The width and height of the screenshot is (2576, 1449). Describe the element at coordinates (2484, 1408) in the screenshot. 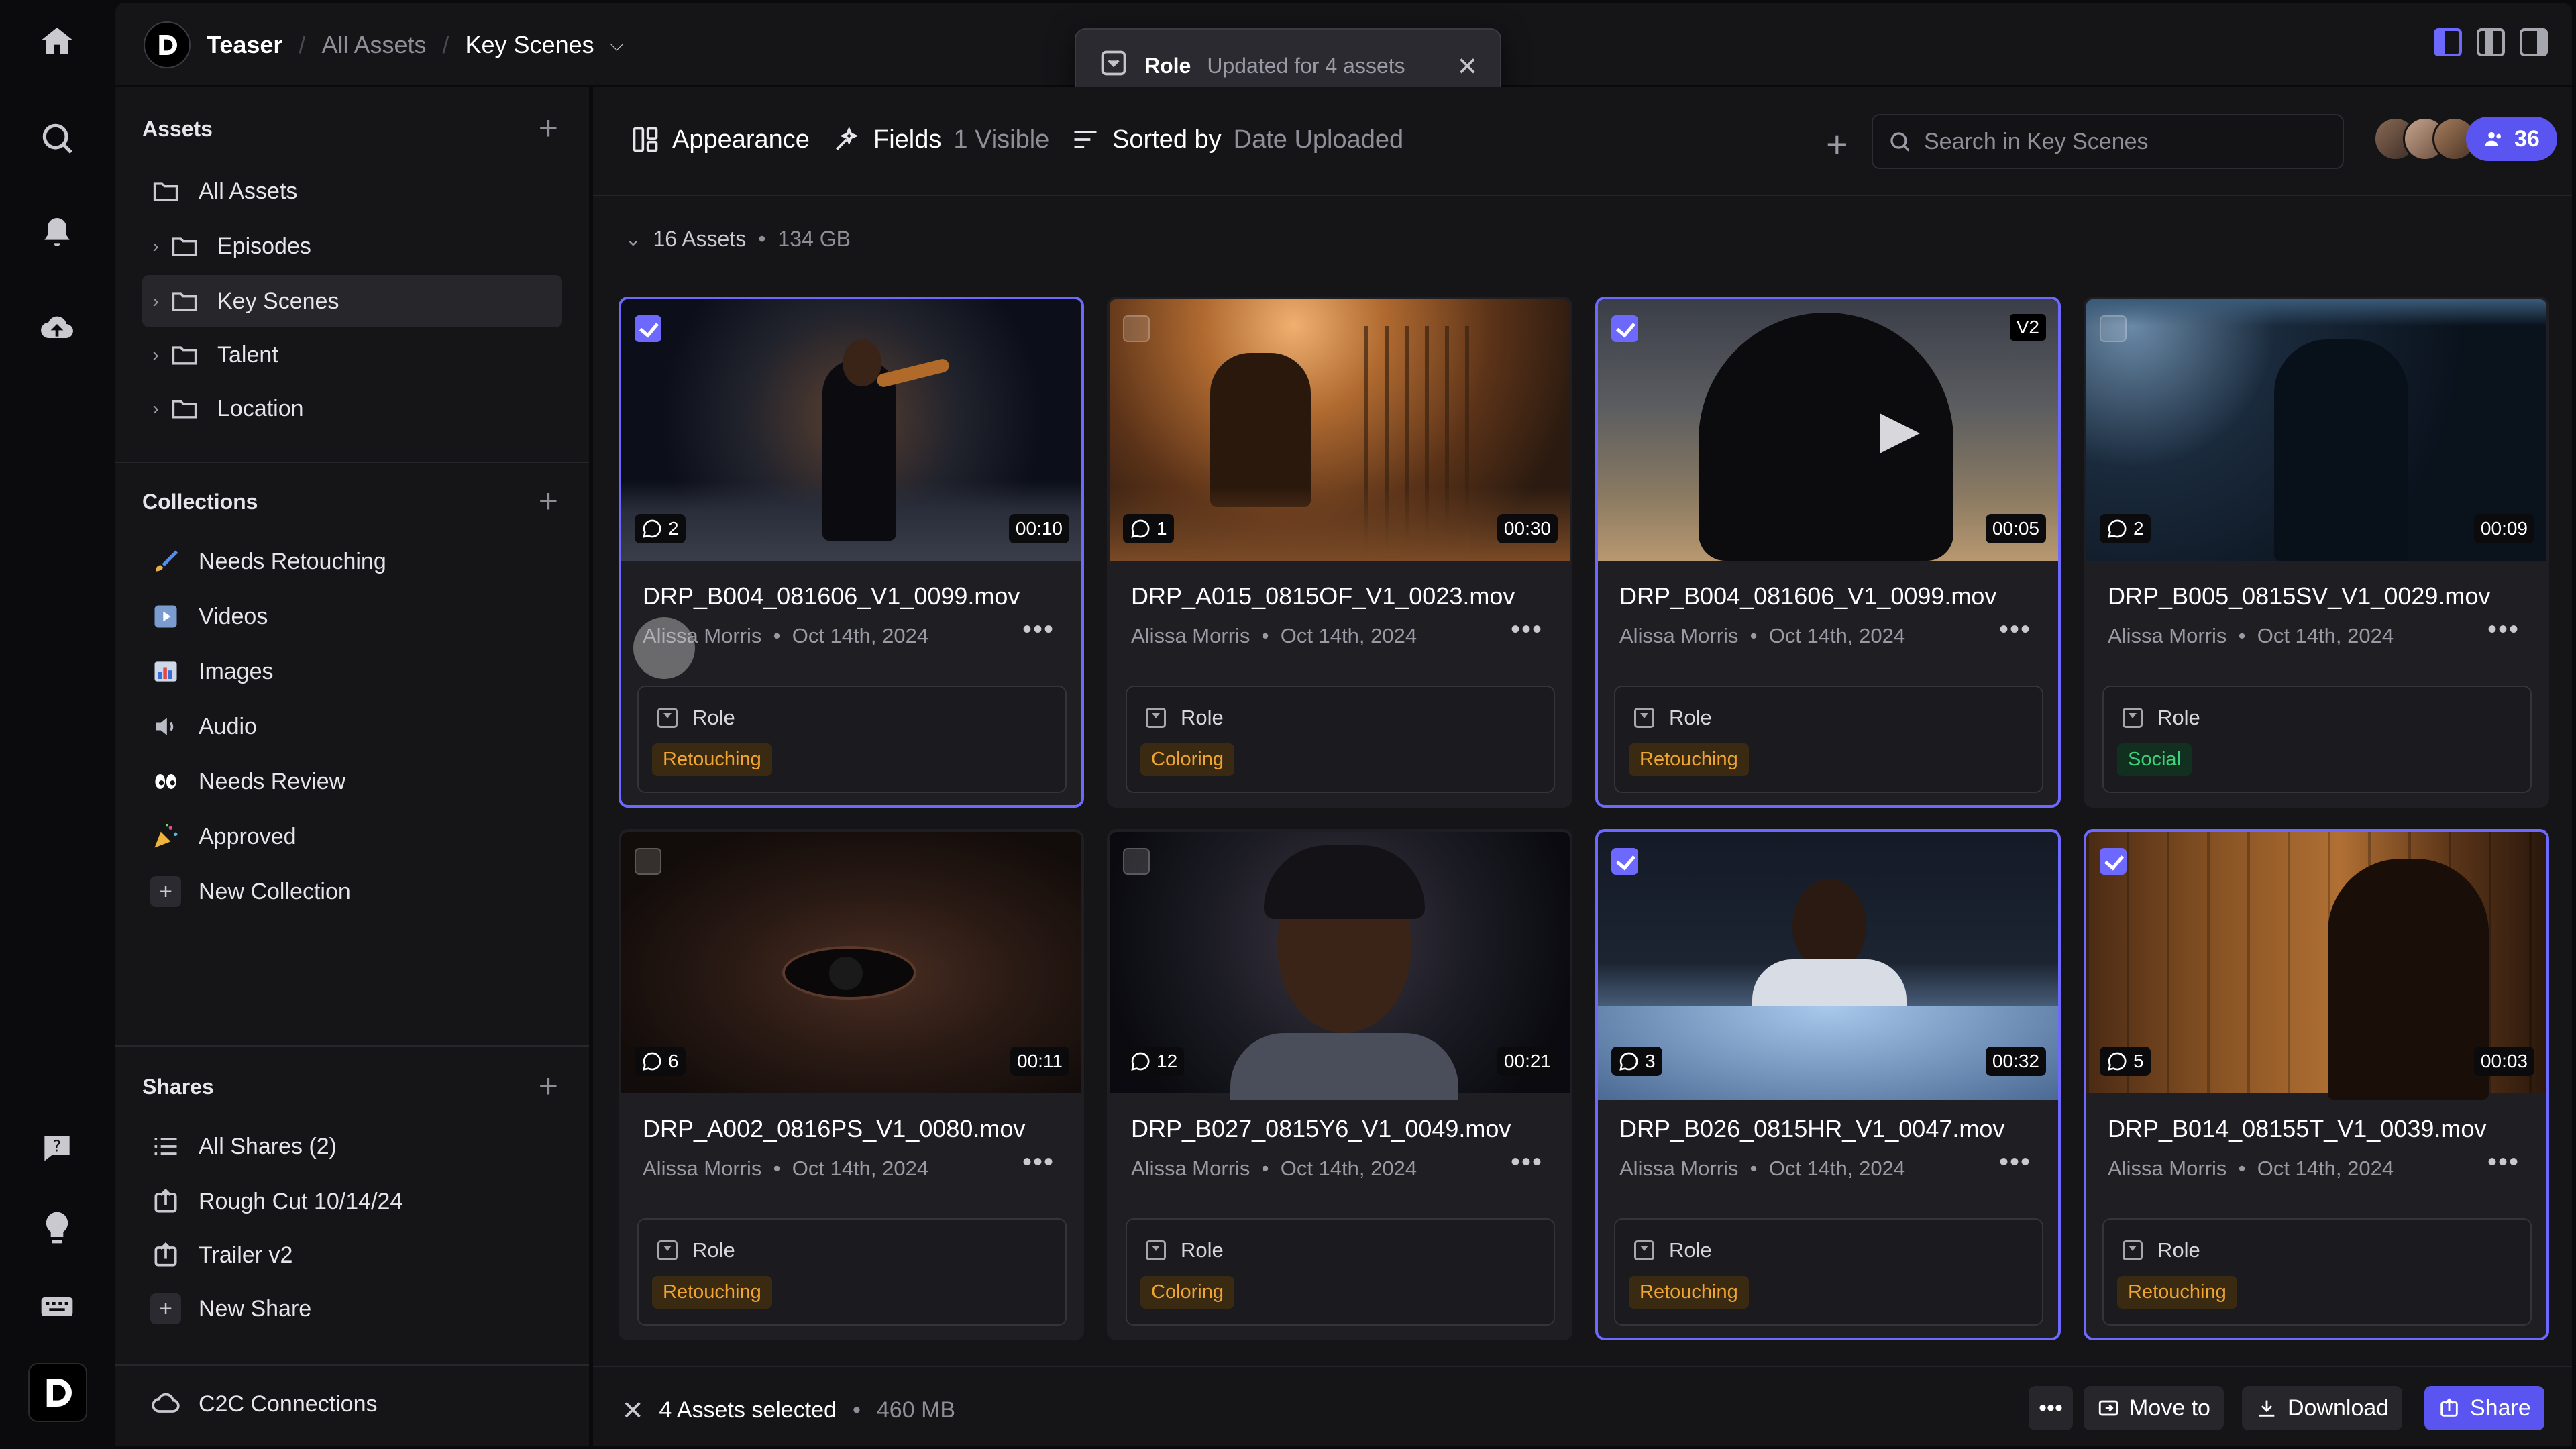

I see `share-button: Share` at that location.